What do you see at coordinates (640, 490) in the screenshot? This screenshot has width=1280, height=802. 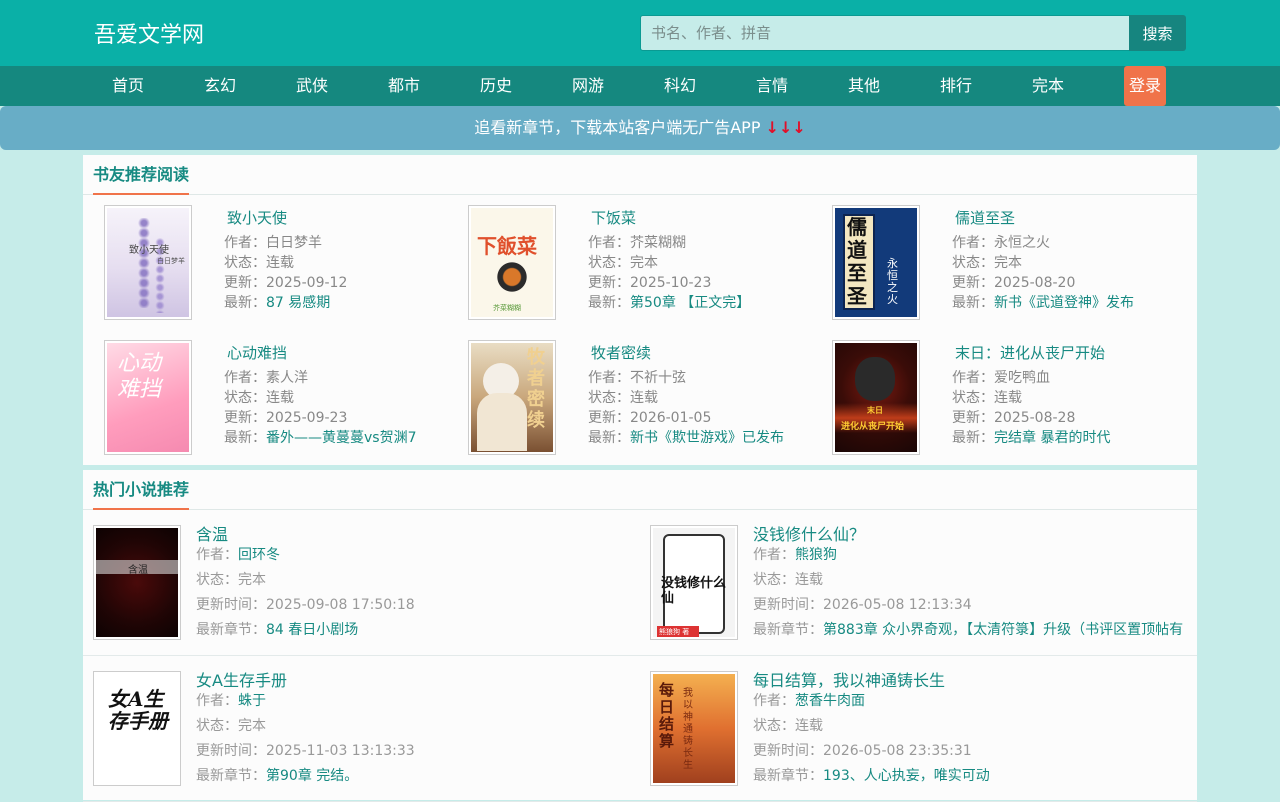 I see `hot-panel-header: 热门小说推荐` at bounding box center [640, 490].